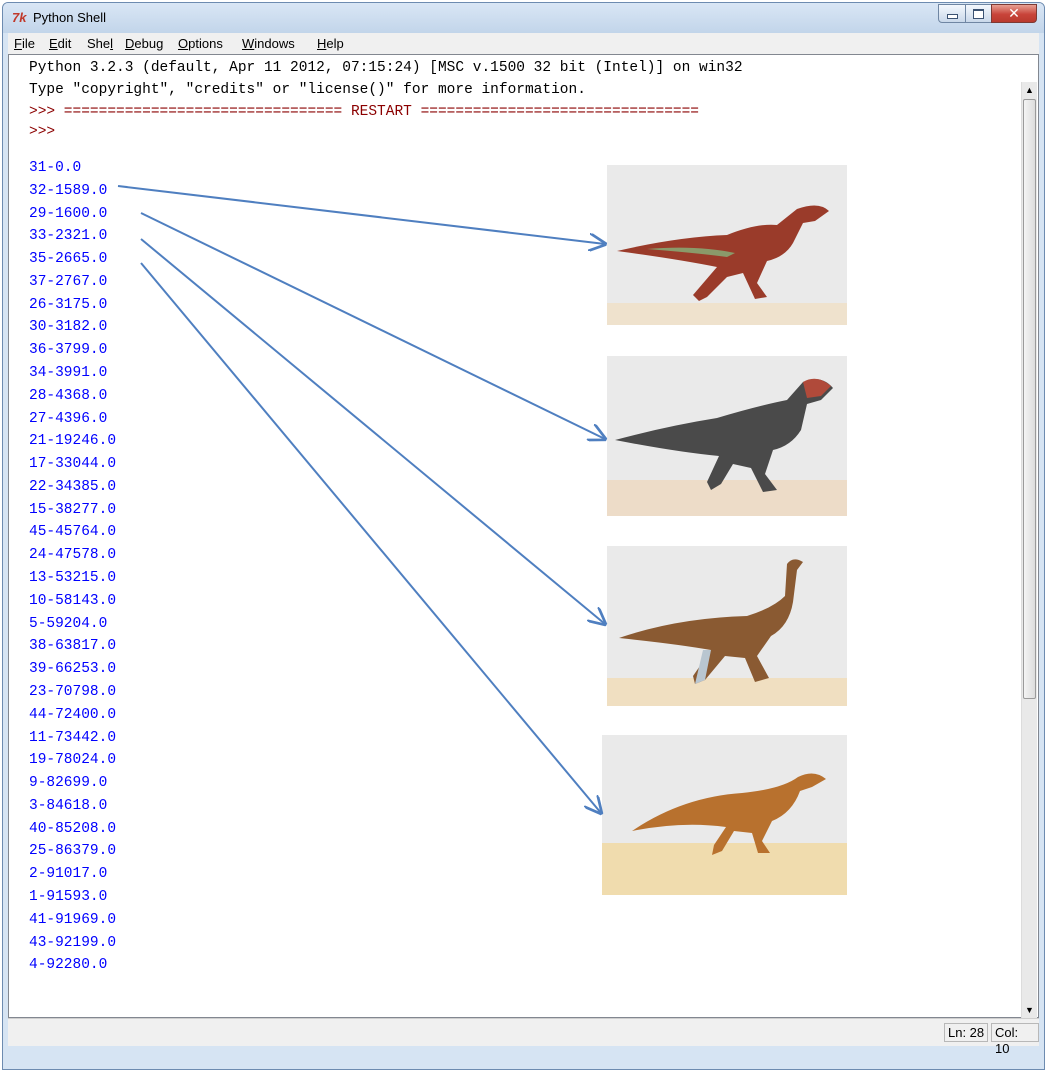 The width and height of the screenshot is (1049, 1076). Describe the element at coordinates (966, 1032) in the screenshot. I see `status-line: Ln: 28` at that location.